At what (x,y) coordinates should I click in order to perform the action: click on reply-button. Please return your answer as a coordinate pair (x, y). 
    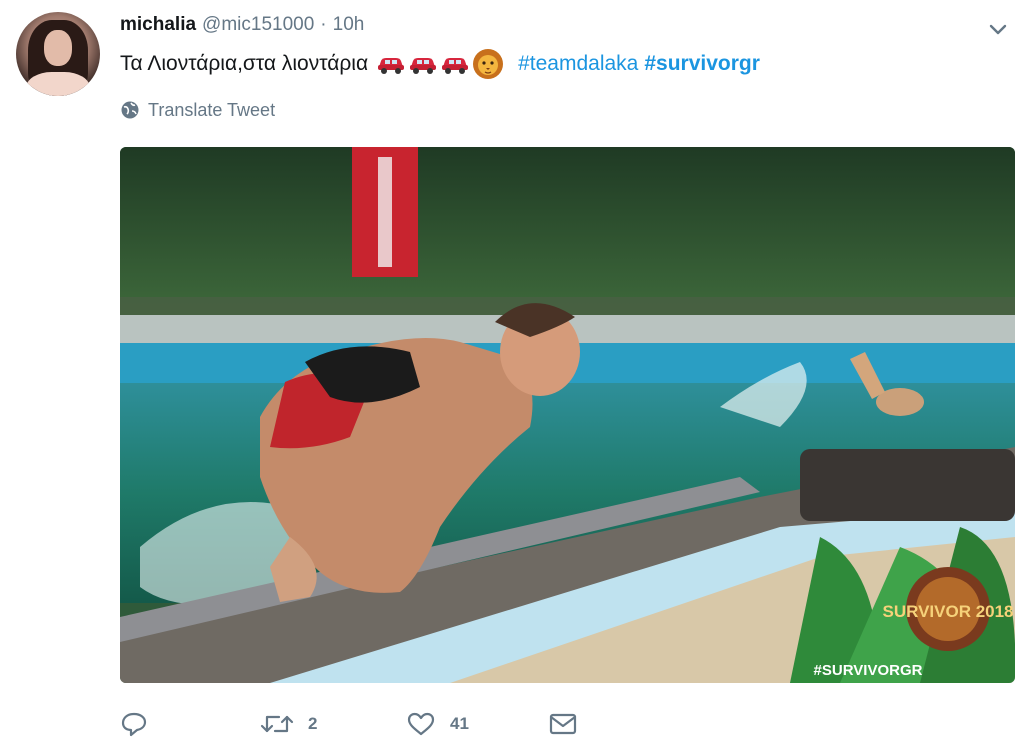
    Looking at the image, I should click on (141, 724).